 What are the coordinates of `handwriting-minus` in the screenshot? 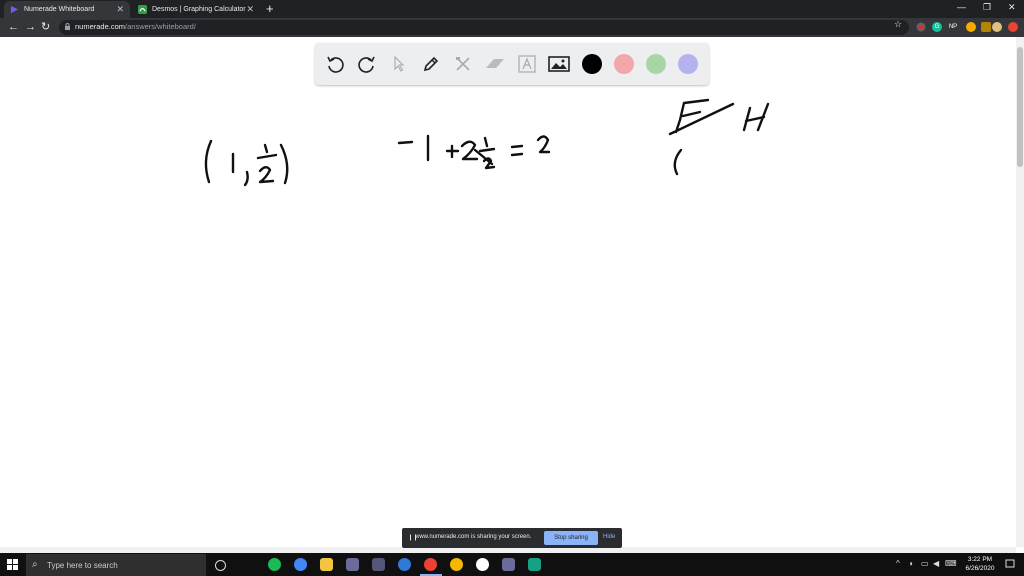 It's located at (405, 142).